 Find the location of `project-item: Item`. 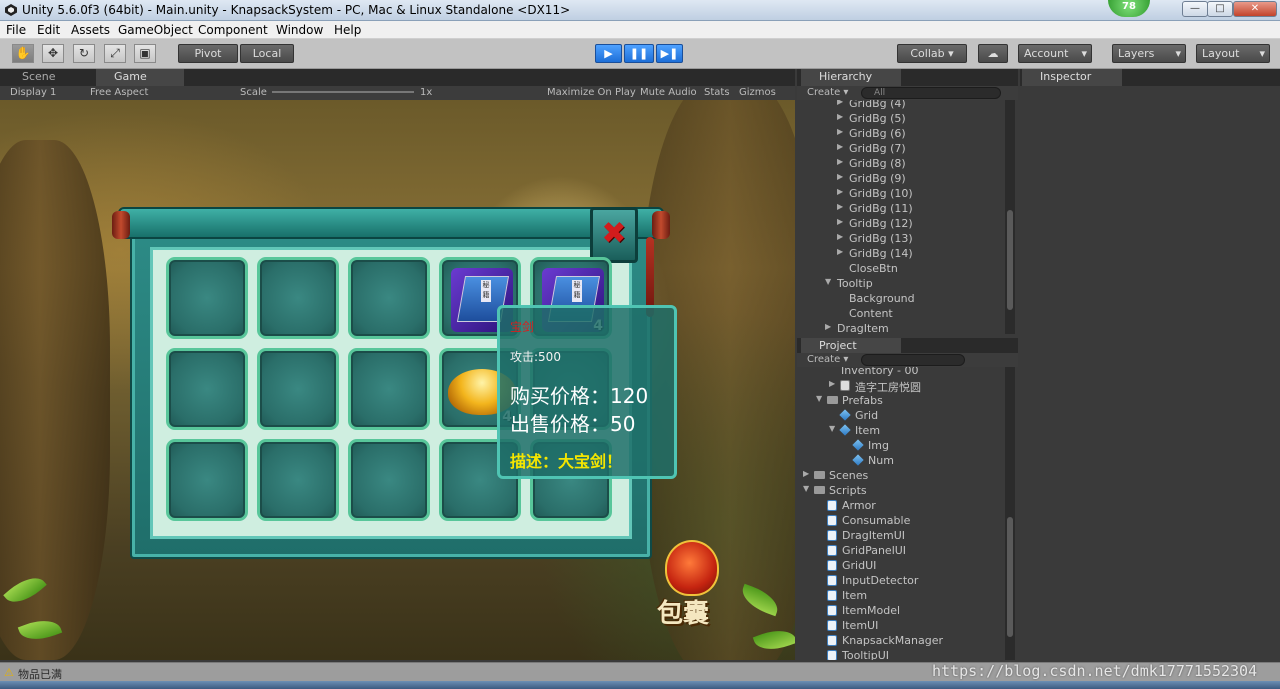

project-item: Item is located at coordinates (902, 595).